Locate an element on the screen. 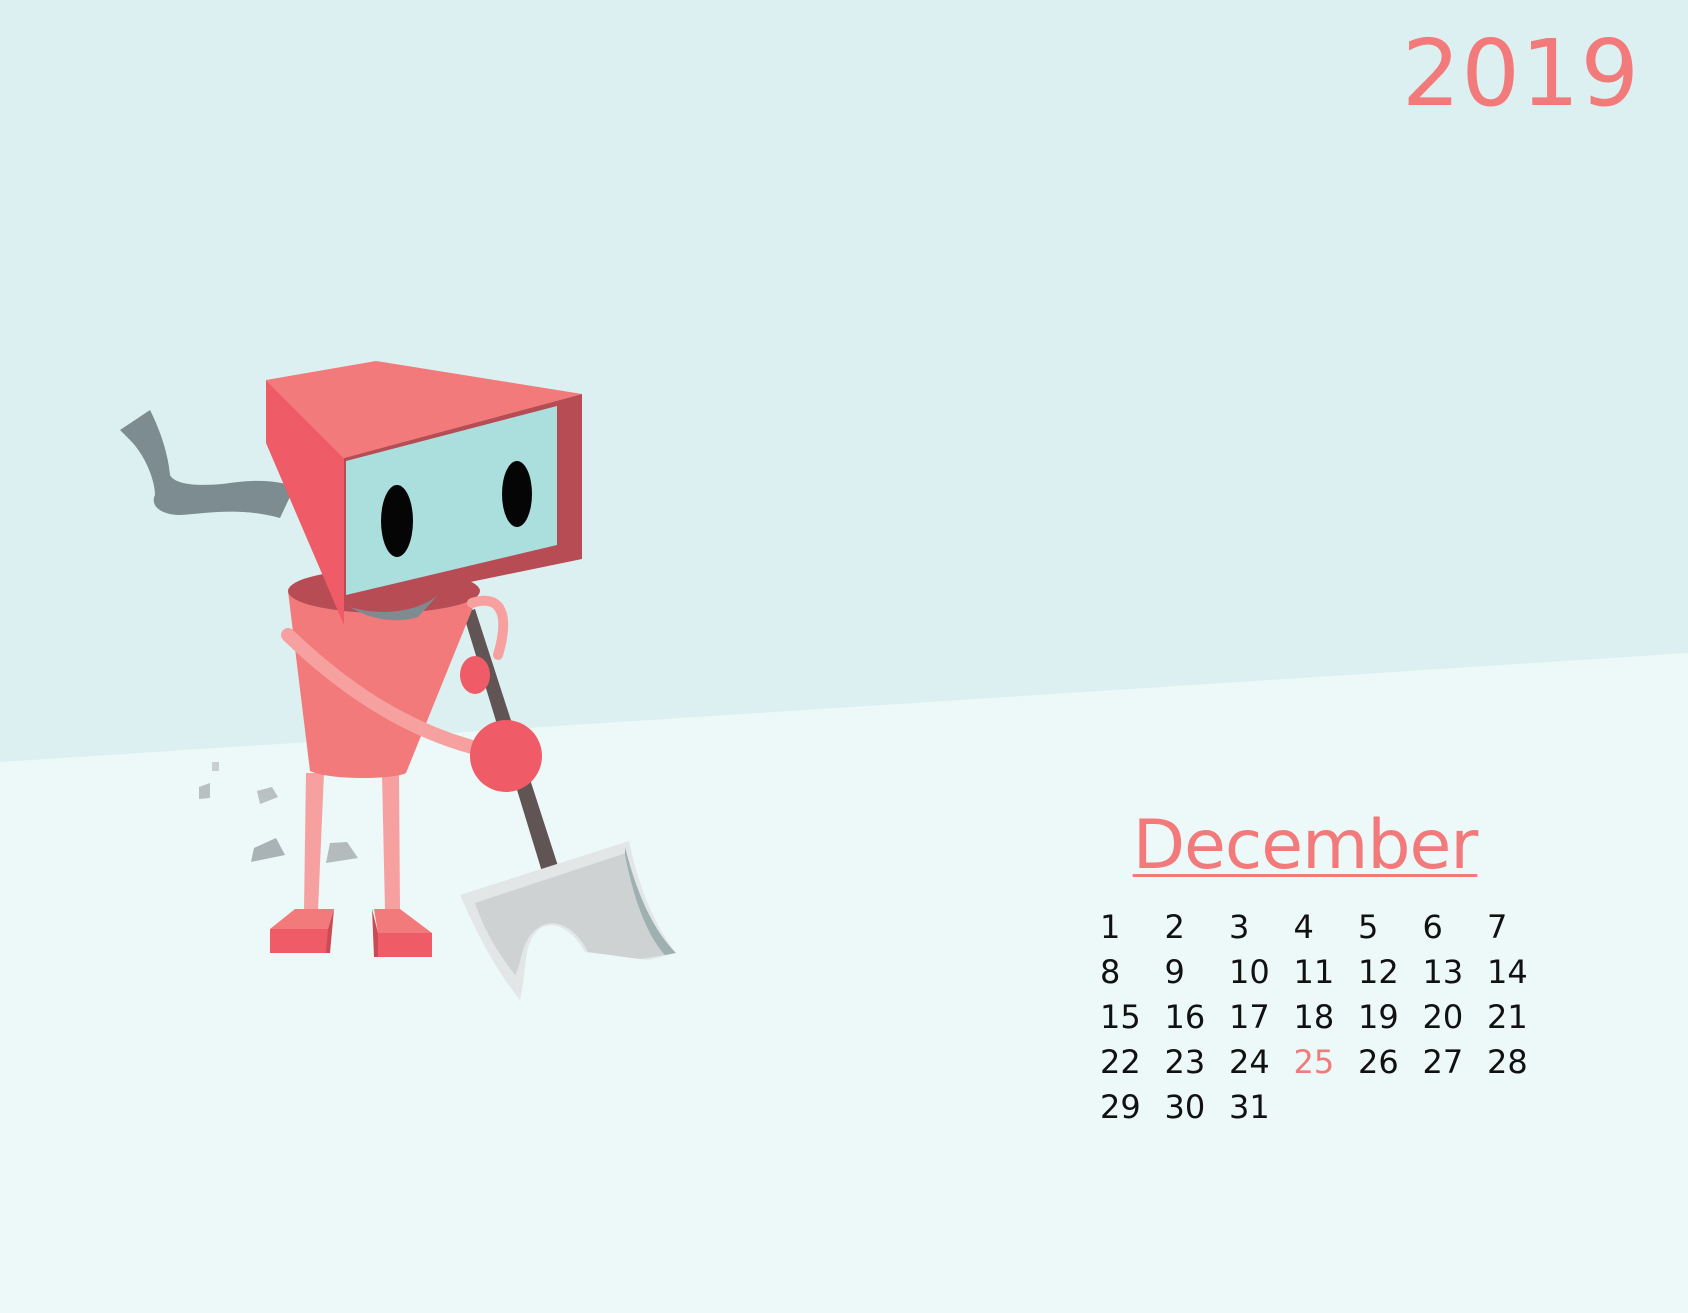 The height and width of the screenshot is (1313, 1688). day-cell: 30 is located at coordinates (1185, 1107).